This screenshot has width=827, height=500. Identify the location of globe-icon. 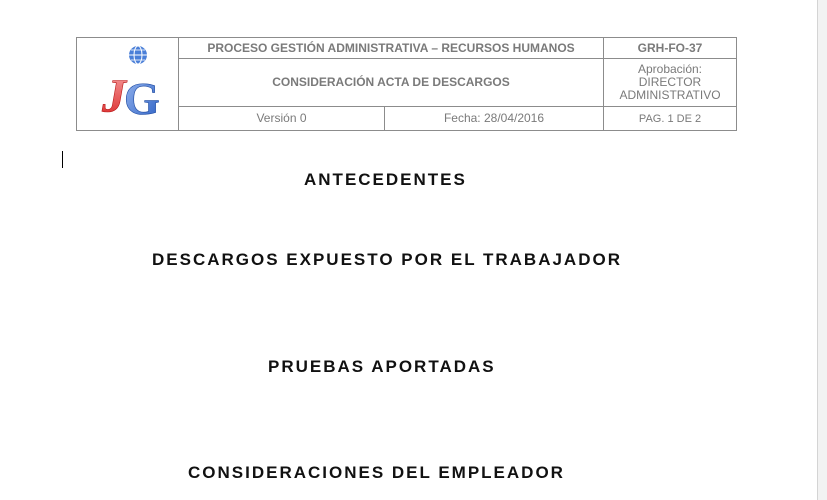
(137, 55).